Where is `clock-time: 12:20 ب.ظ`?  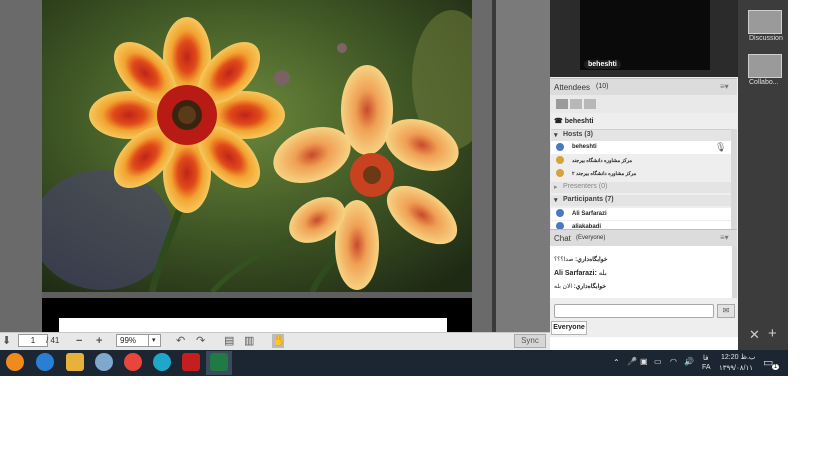
clock-time: 12:20 ب.ظ is located at coordinates (738, 357).